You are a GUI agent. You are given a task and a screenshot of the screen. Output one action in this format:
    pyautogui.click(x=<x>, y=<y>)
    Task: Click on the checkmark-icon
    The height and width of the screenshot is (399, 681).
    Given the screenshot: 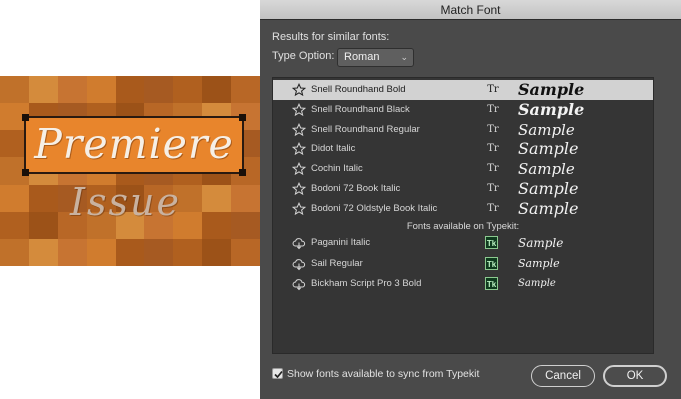 What is the action you would take?
    pyautogui.click(x=278, y=374)
    